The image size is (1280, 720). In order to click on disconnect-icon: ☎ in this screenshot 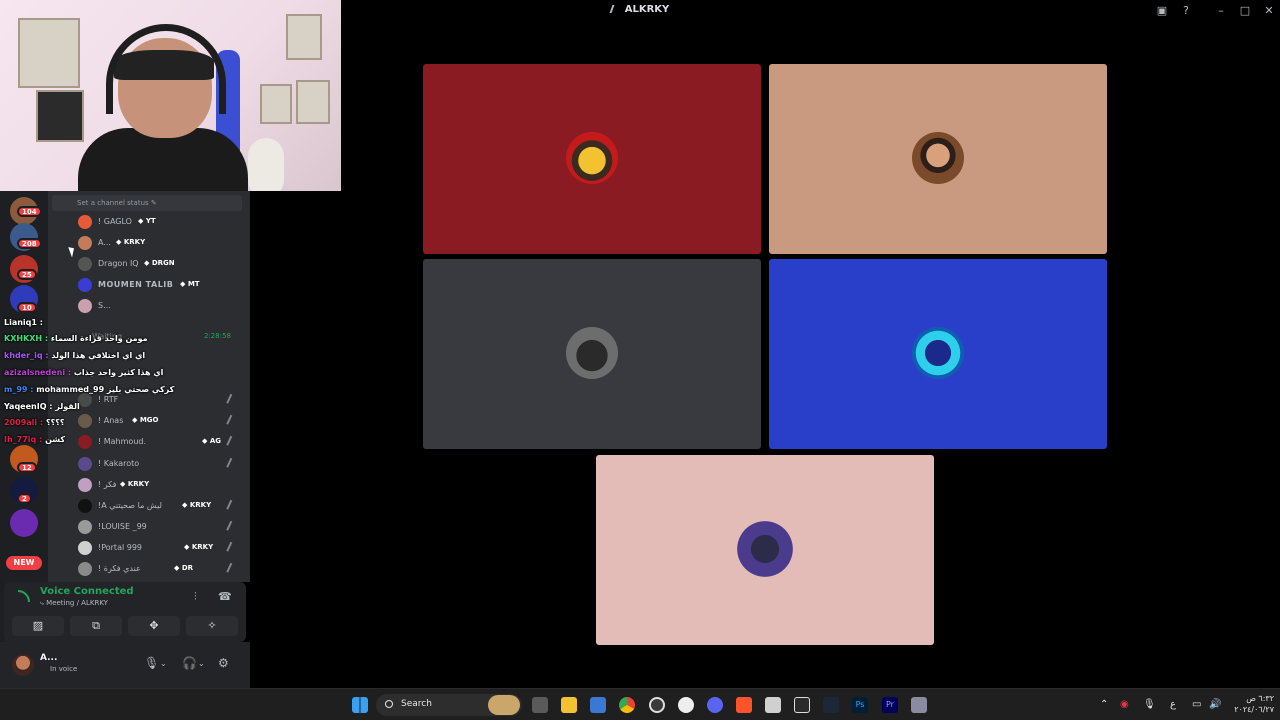, I will do `click(225, 596)`.